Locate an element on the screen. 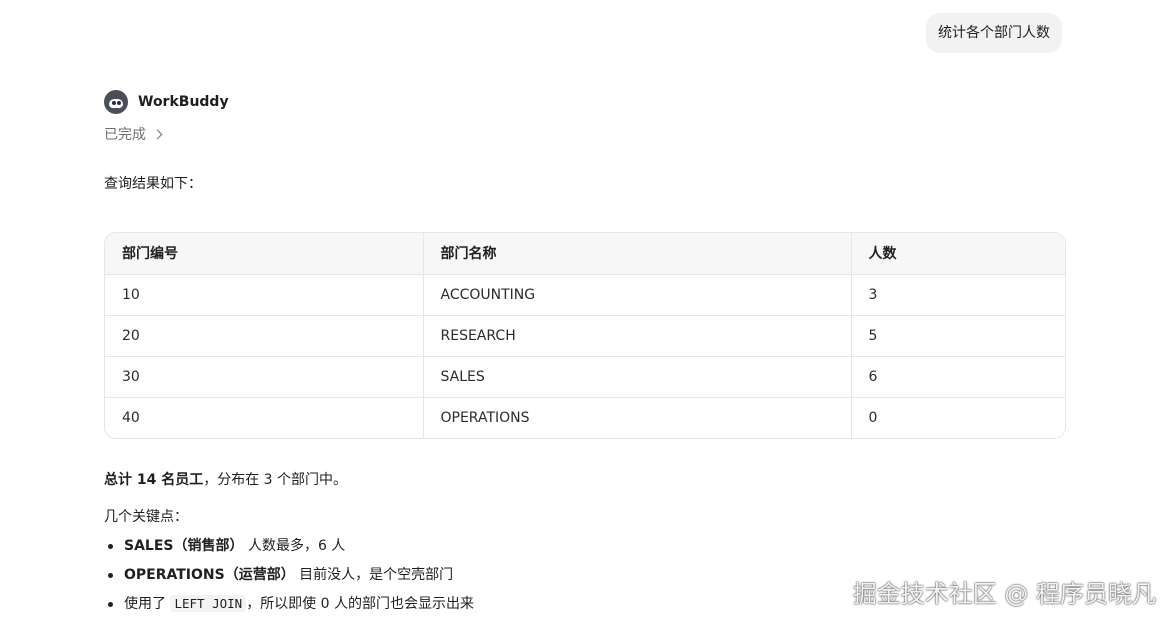 This screenshot has height=624, width=1176. table-cell: 0 is located at coordinates (958, 417).